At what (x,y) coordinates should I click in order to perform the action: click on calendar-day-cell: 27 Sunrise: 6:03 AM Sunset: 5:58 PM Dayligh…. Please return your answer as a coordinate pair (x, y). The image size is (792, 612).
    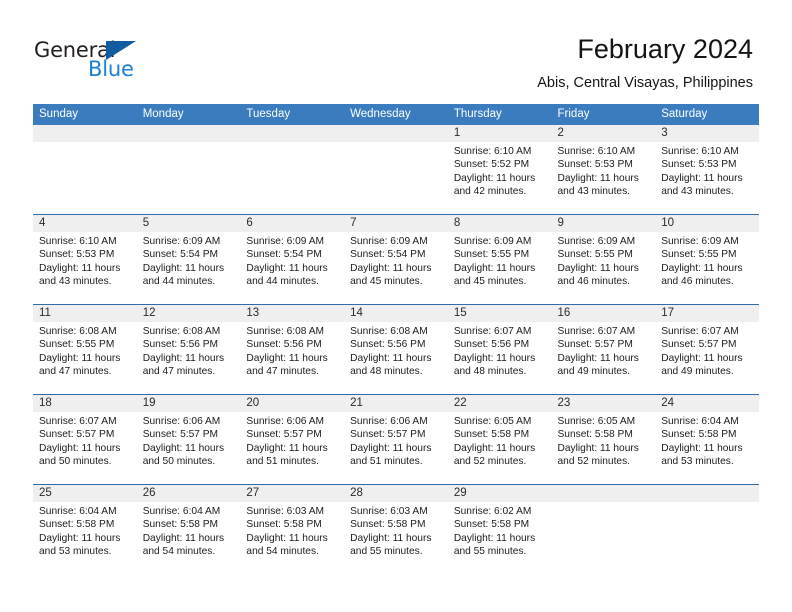
    Looking at the image, I should click on (292, 529).